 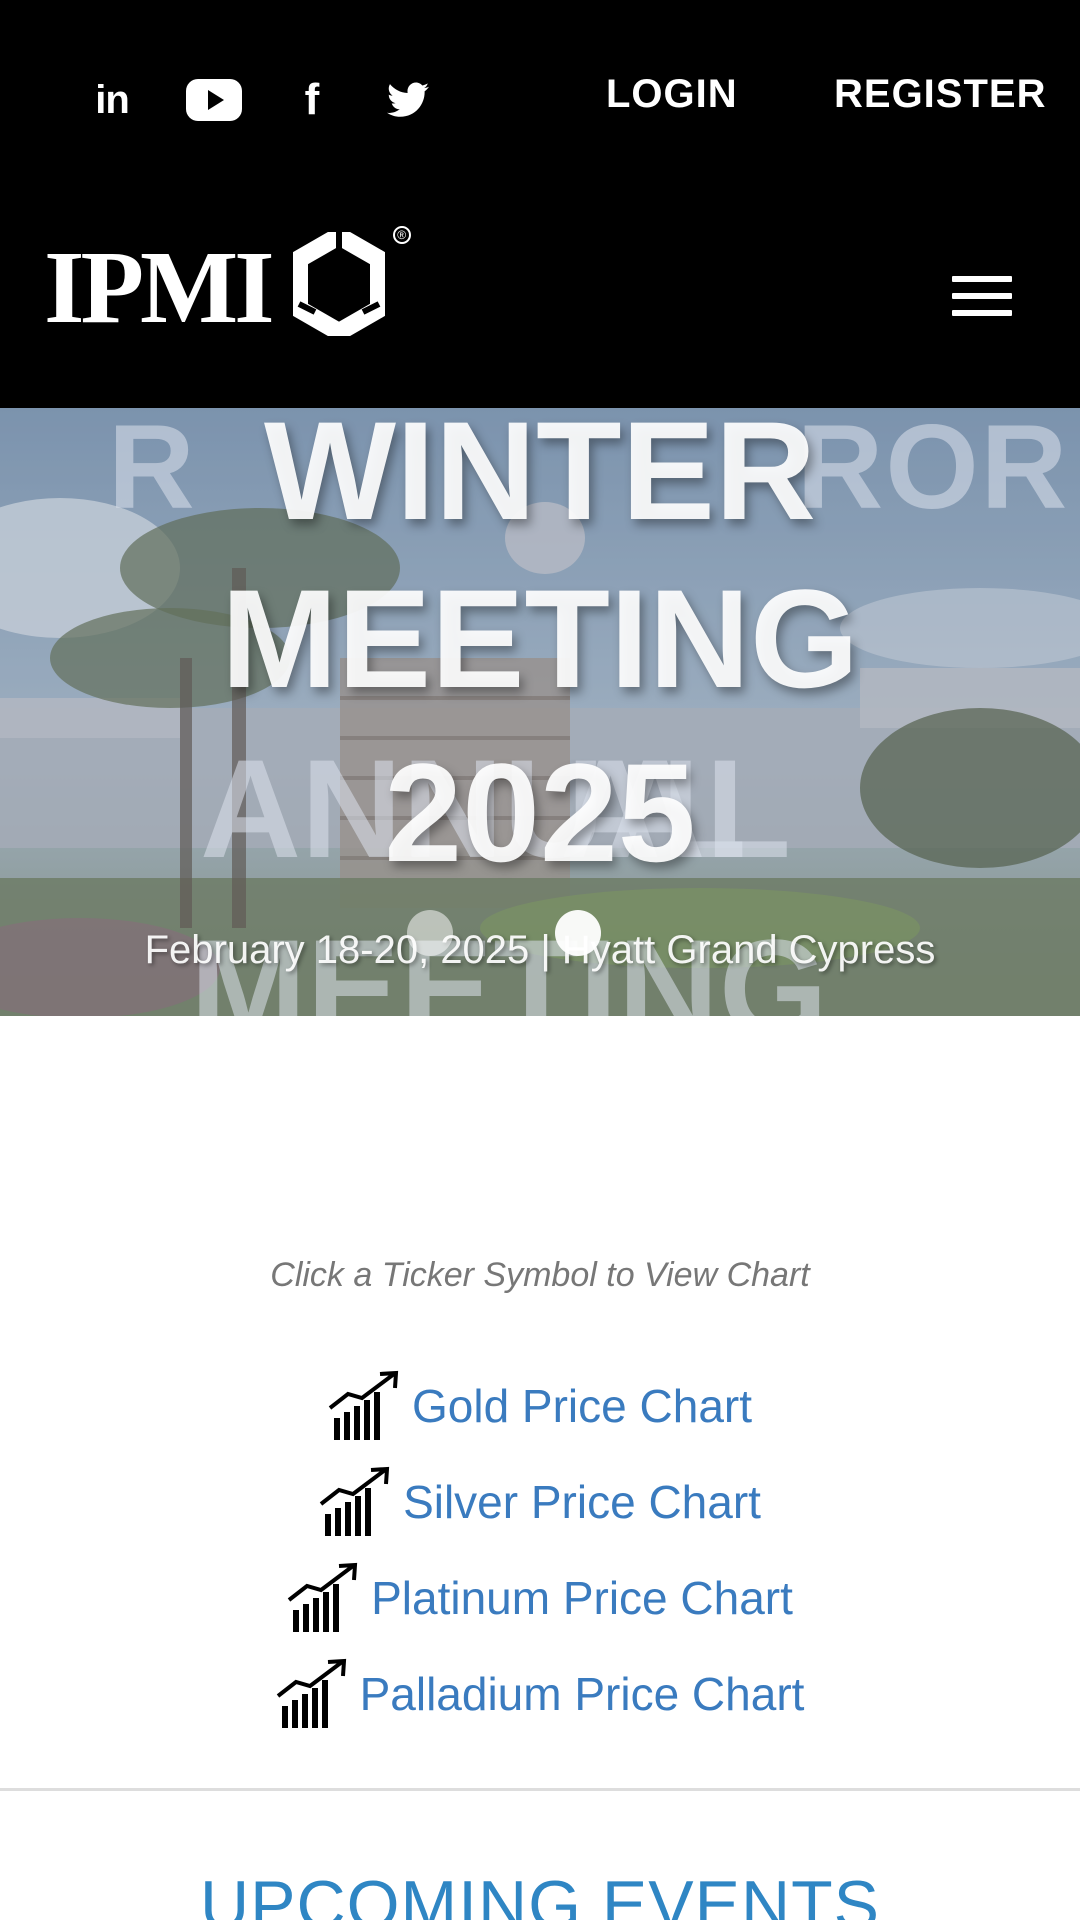 I want to click on ticker-item-gold: Gold Price Chart, so click(x=540, y=1406).